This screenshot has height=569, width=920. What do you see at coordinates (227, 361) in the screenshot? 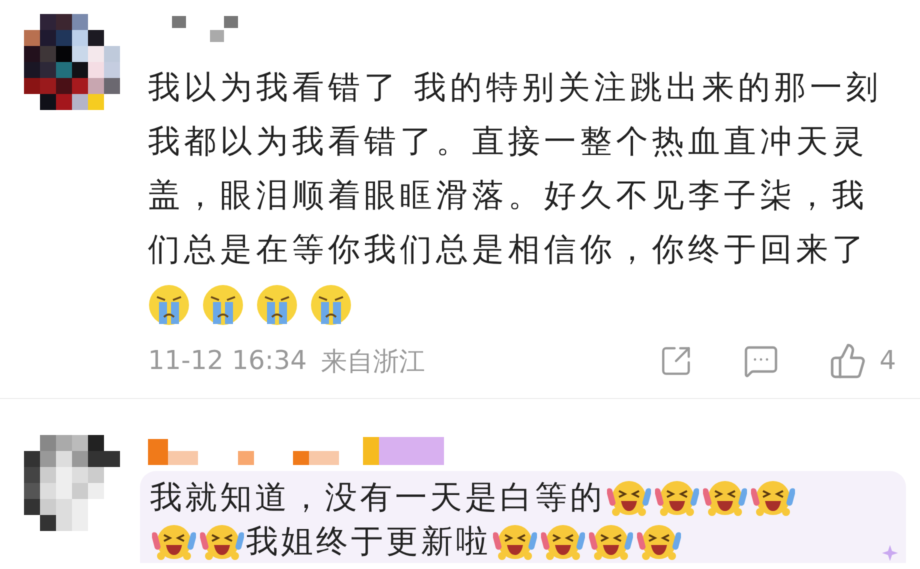
I see `comment-time: 11-12 16:34` at bounding box center [227, 361].